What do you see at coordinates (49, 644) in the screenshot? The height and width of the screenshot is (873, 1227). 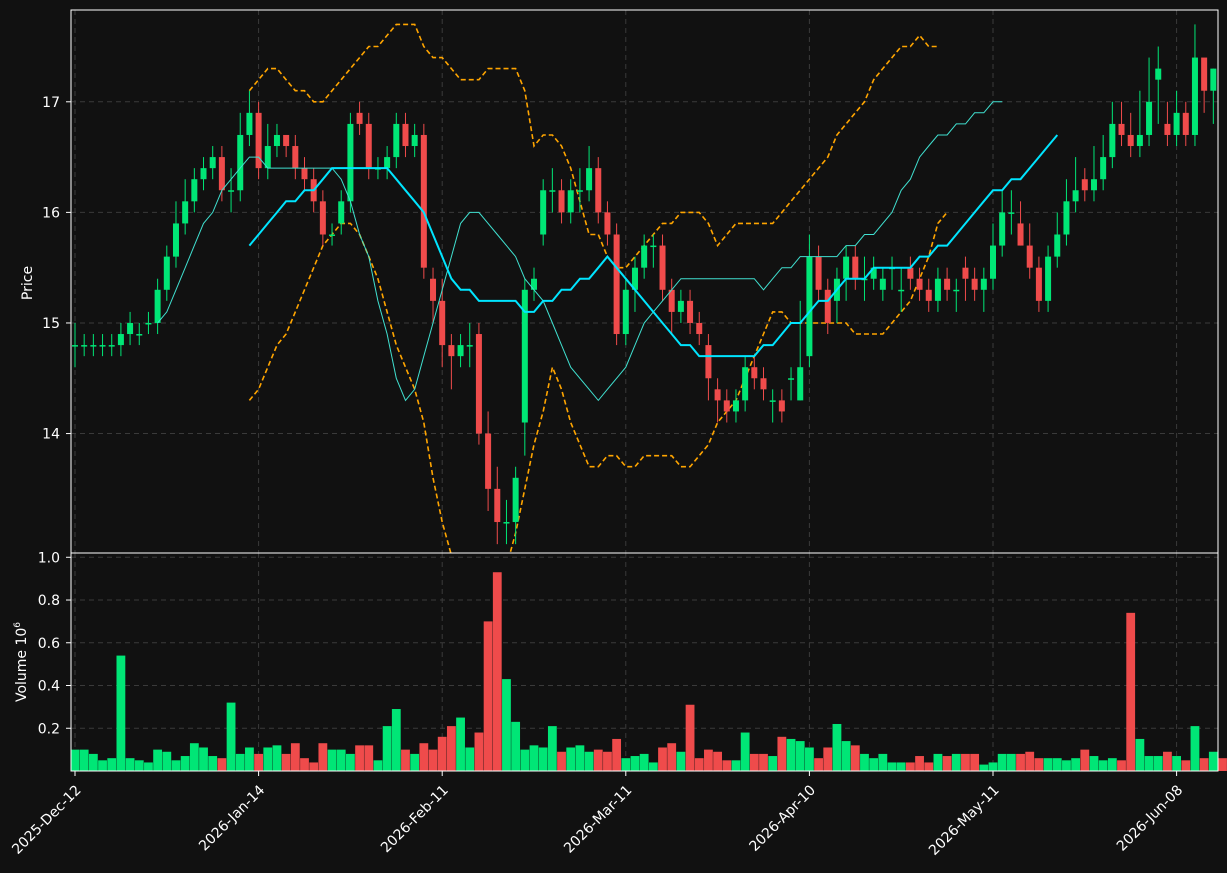 I see `volume-y-tick-label: 0.6` at bounding box center [49, 644].